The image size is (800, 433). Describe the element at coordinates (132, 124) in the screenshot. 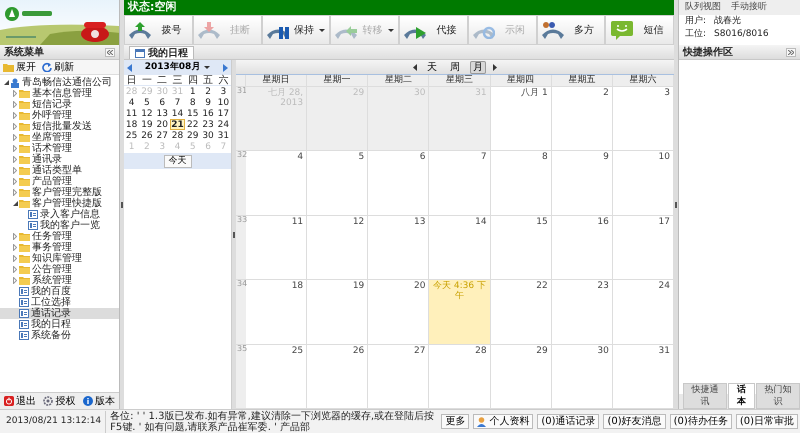

I see `calendar-day: 18` at that location.